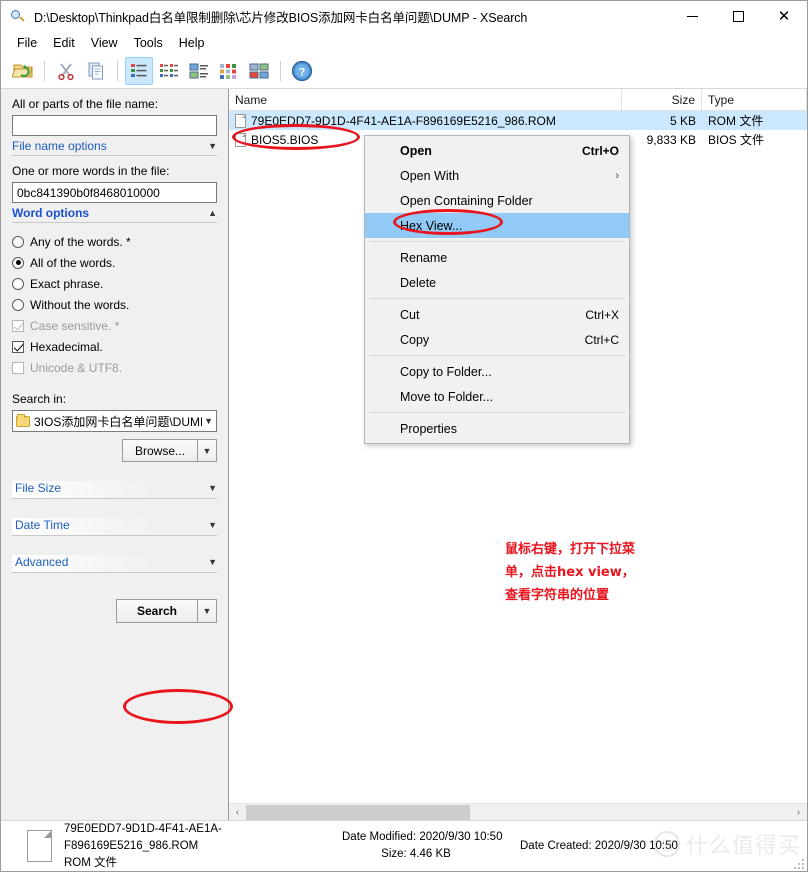  Describe the element at coordinates (497, 428) in the screenshot. I see `context-menu-item-properties: Properties` at that location.